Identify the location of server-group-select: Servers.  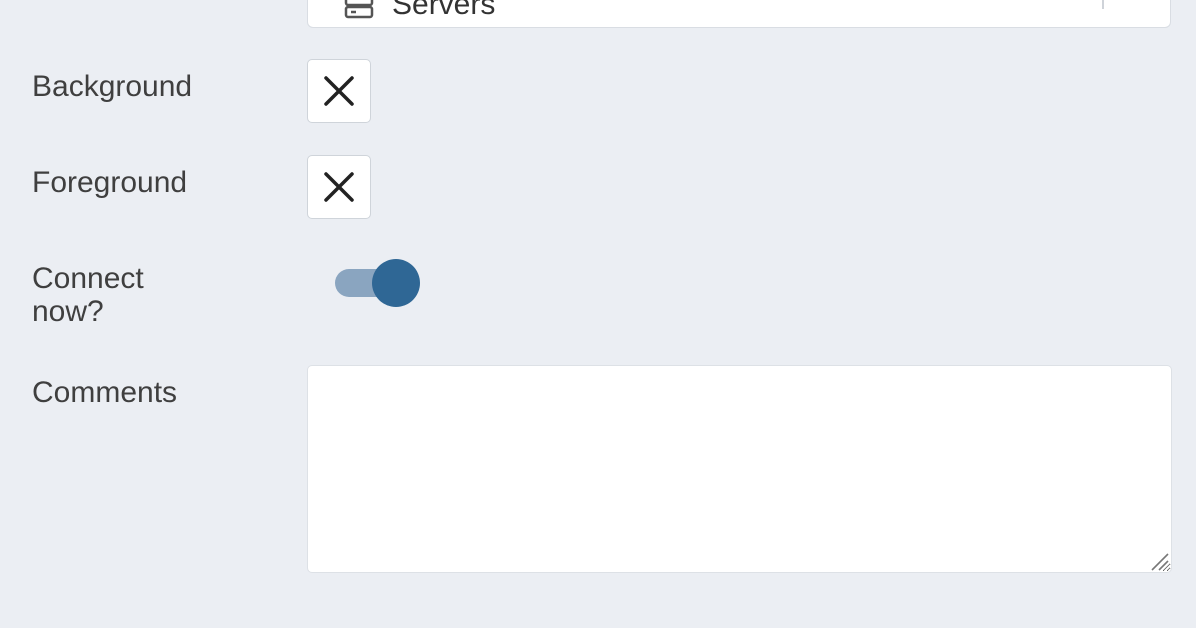
(739, 14).